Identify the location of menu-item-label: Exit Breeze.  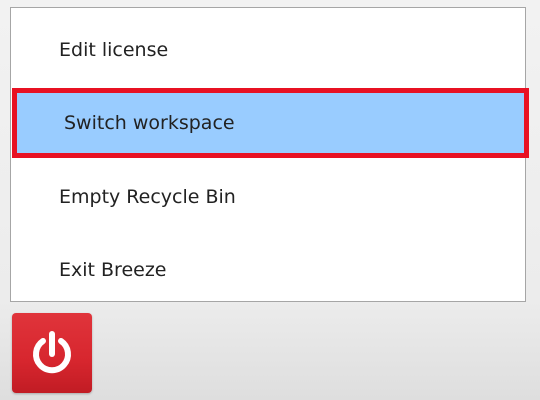
(113, 270).